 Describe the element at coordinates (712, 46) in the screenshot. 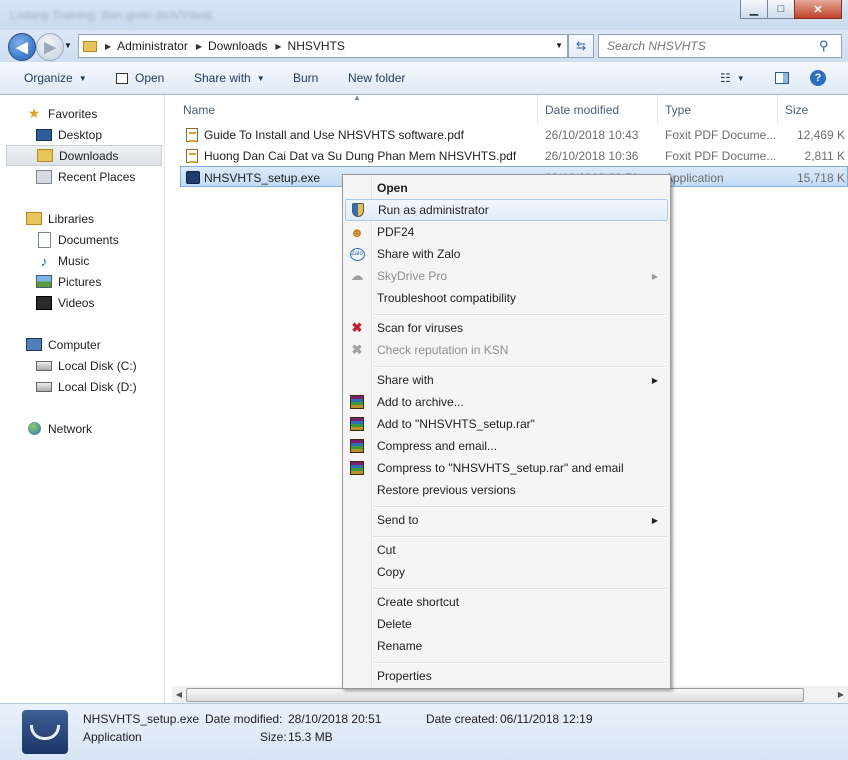

I see `search-input` at that location.